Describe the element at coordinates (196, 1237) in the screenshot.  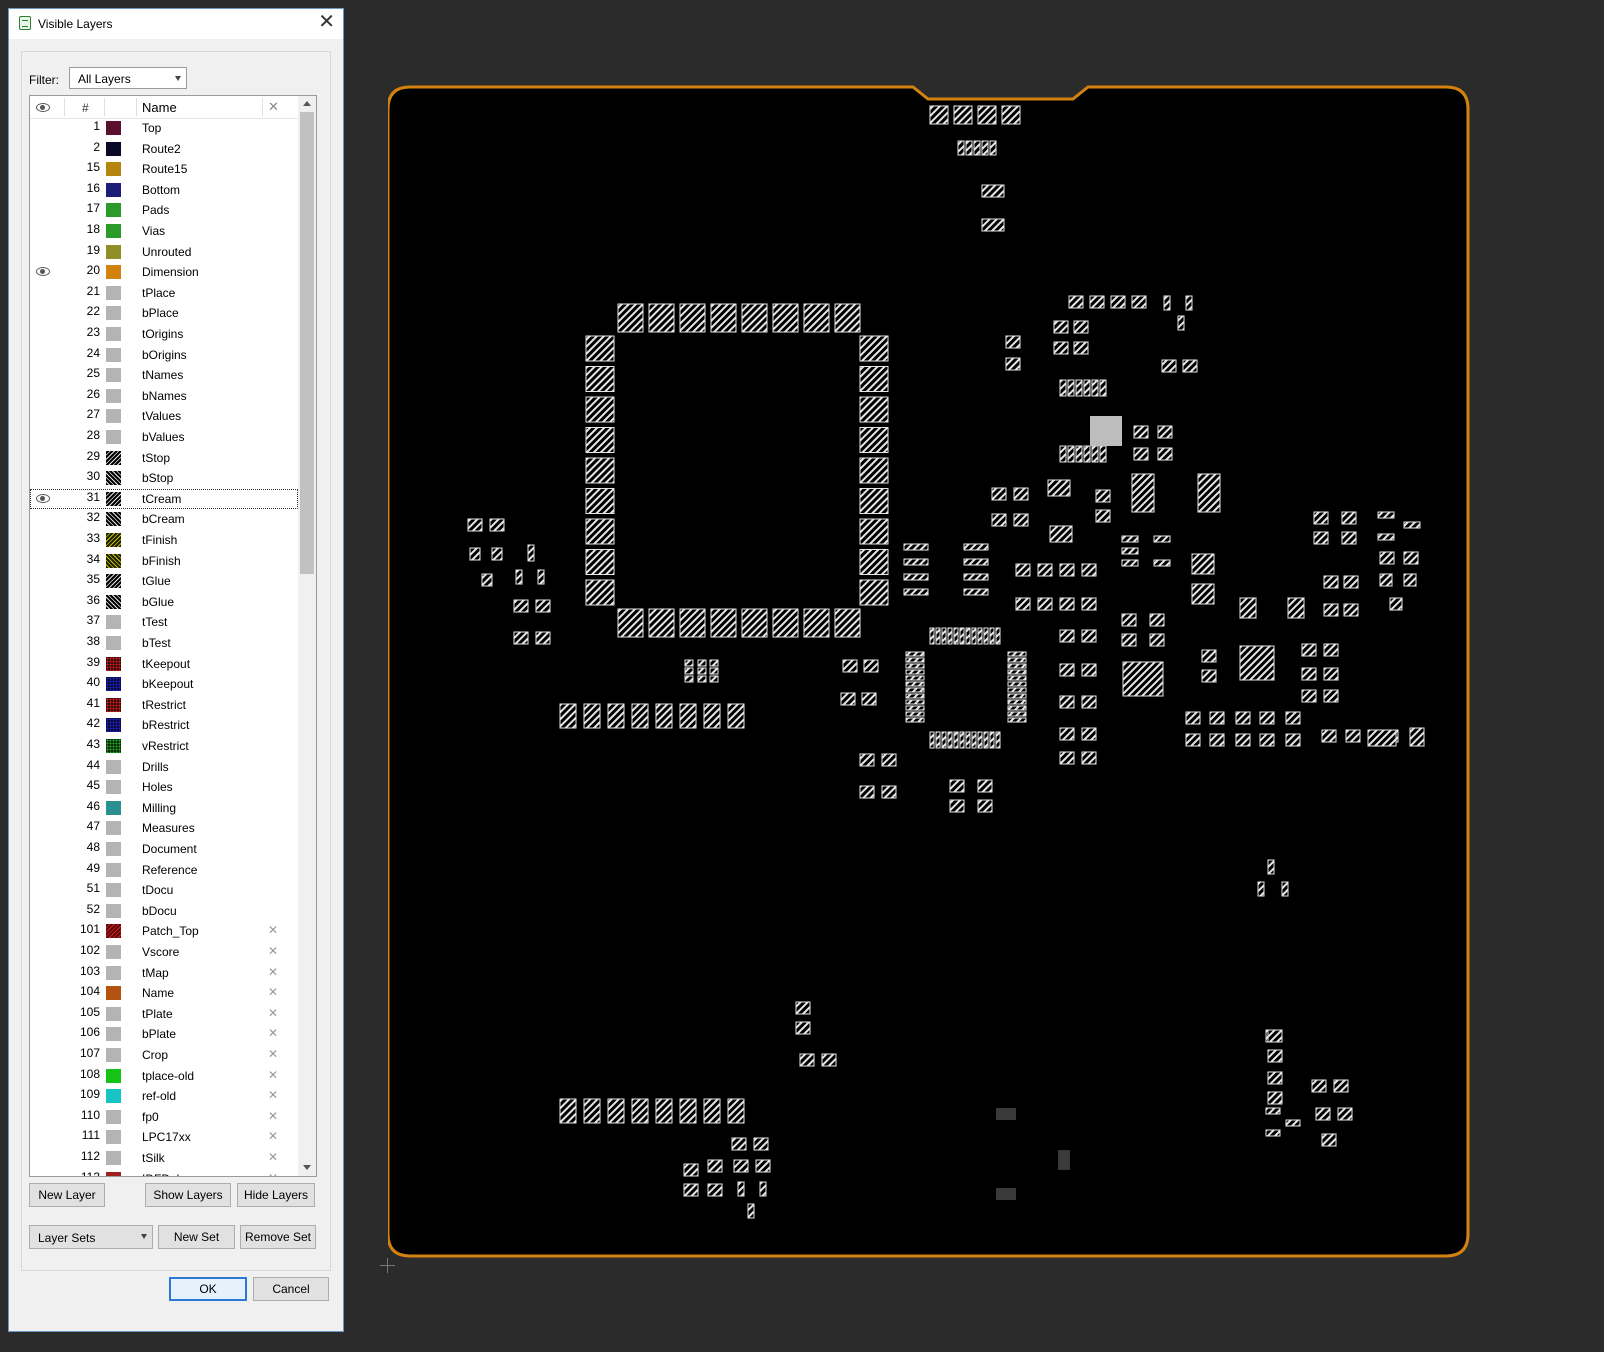
I see `new-set-button: New Set` at that location.